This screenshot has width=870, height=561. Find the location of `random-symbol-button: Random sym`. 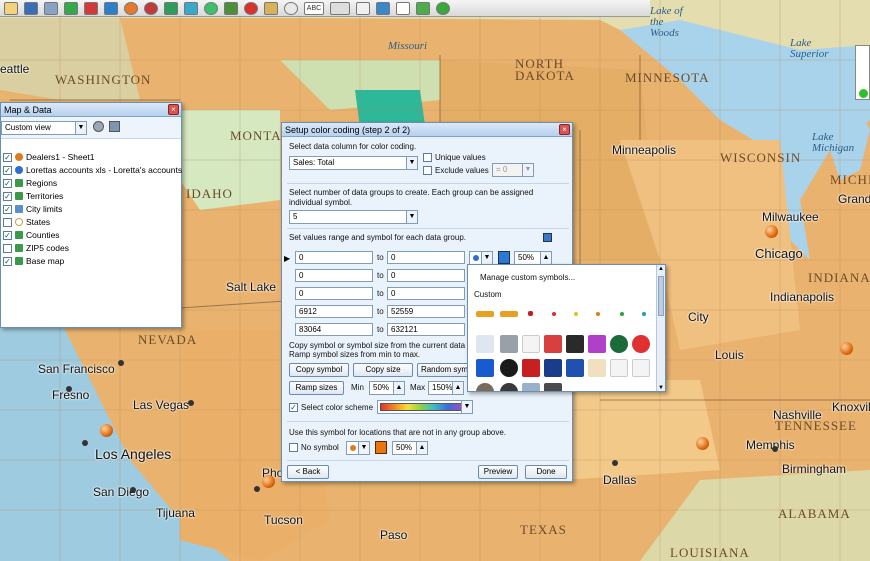

random-symbol-button: Random sym is located at coordinates (444, 370).